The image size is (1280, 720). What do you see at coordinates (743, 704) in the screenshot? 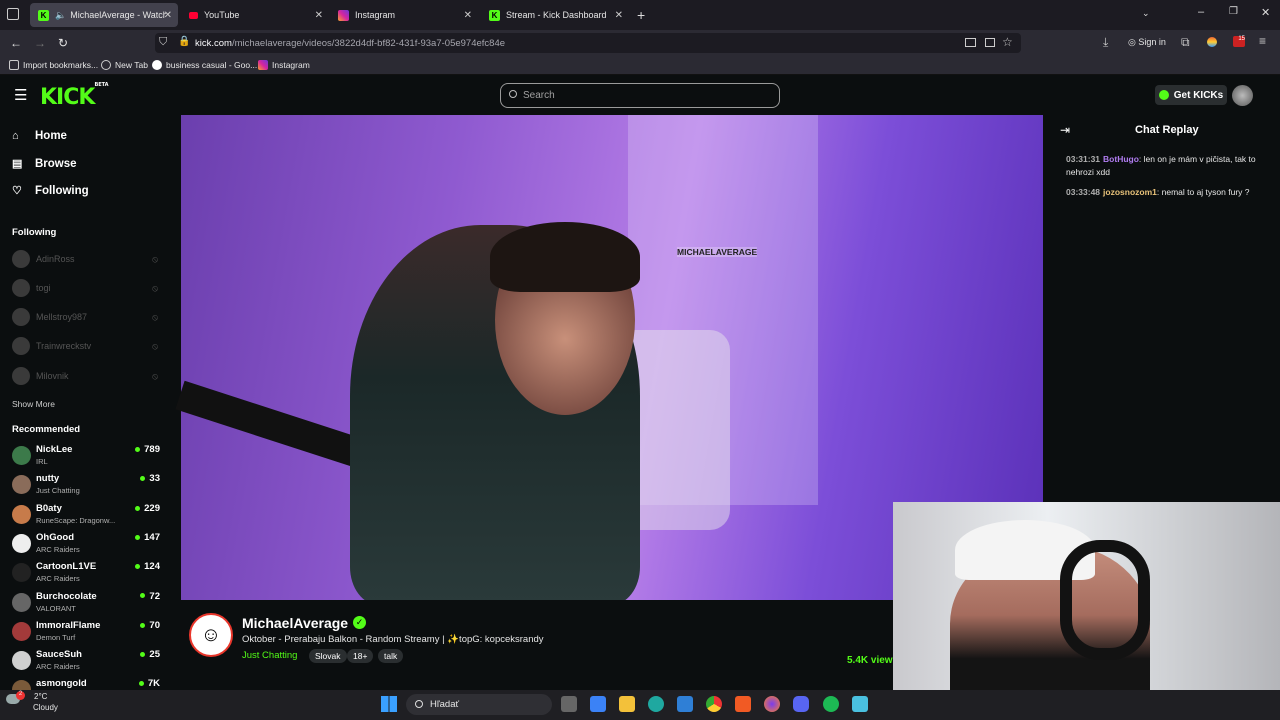
I see `brave-icon` at bounding box center [743, 704].